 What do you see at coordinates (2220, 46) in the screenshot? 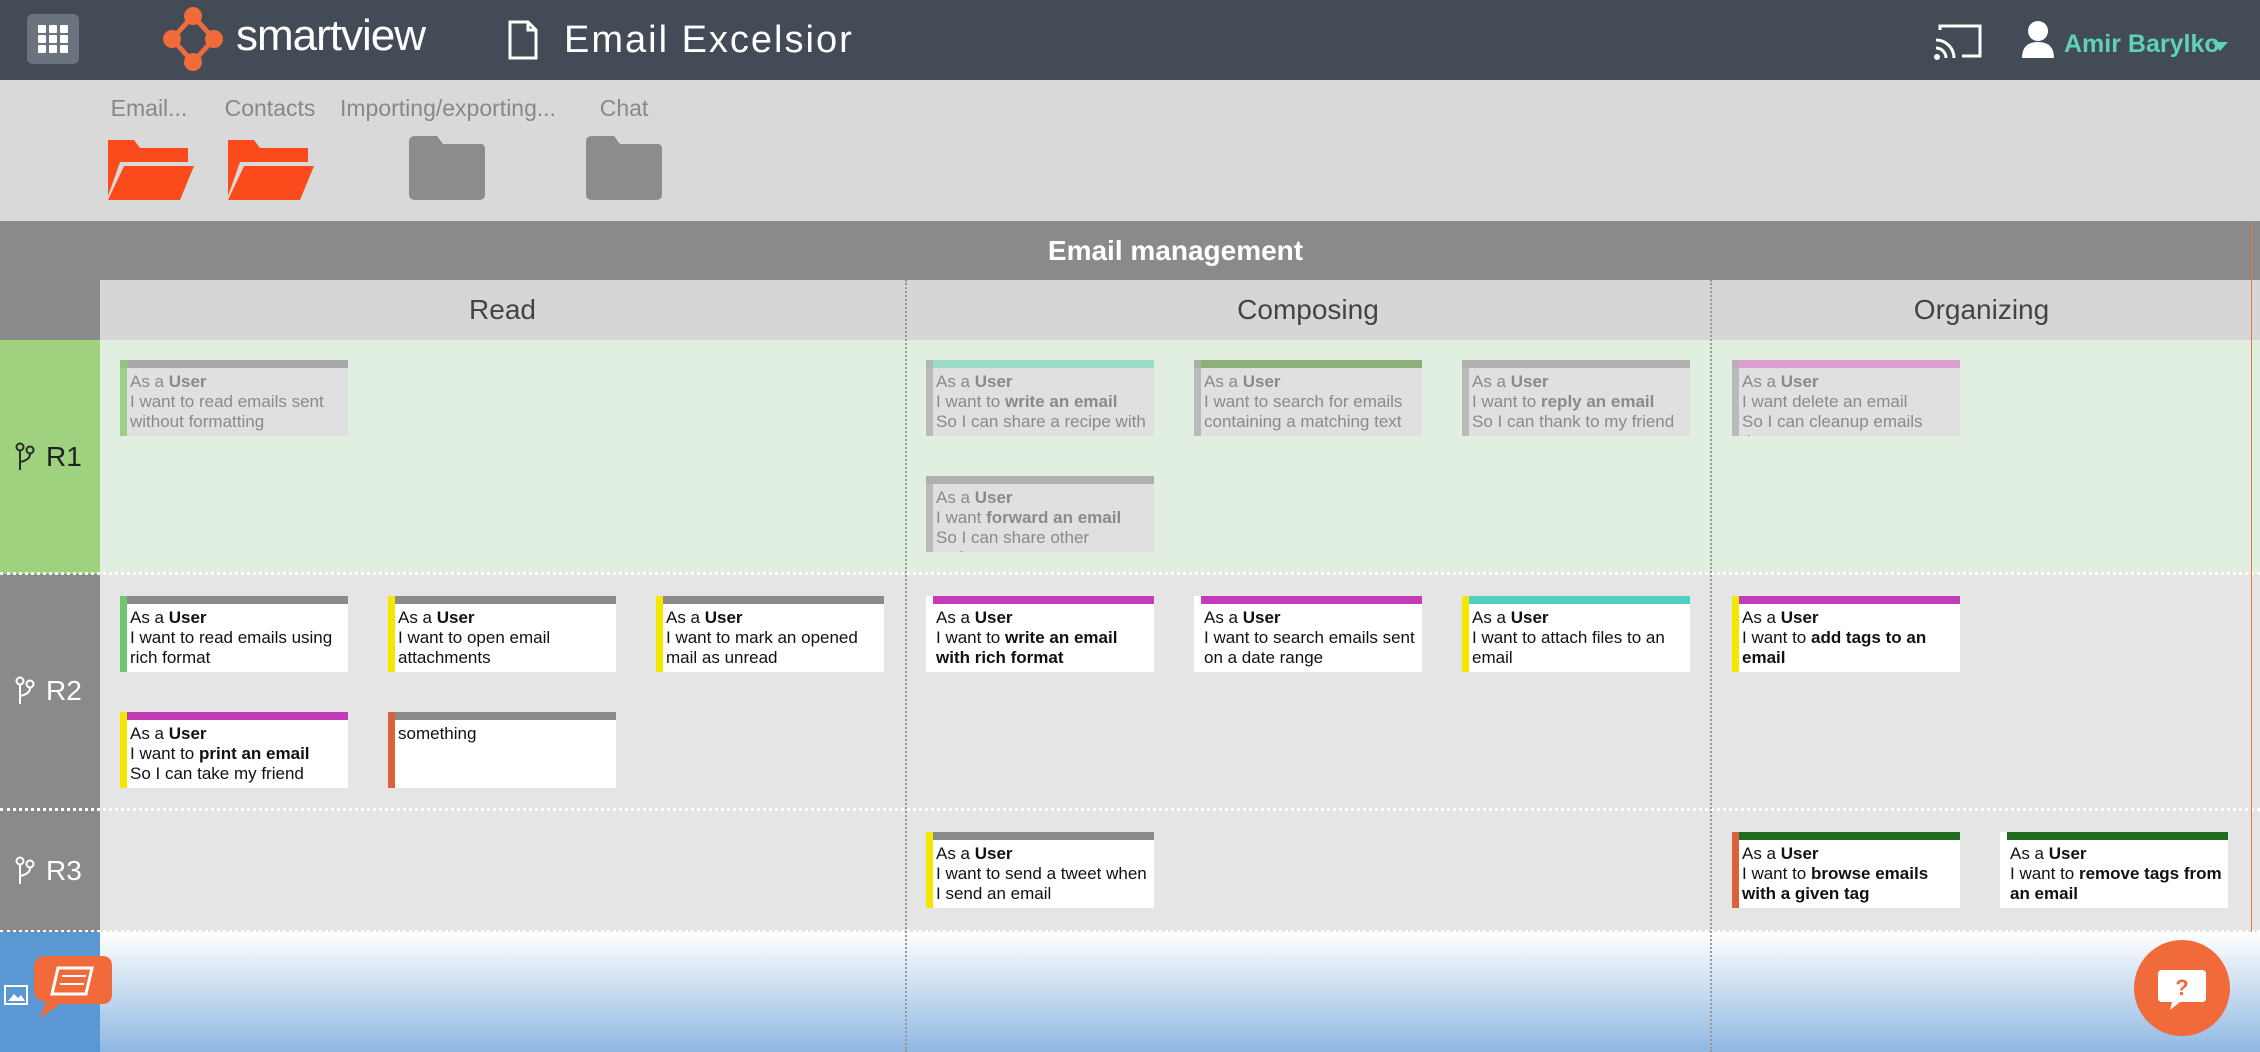
I see `chevron-down-icon` at bounding box center [2220, 46].